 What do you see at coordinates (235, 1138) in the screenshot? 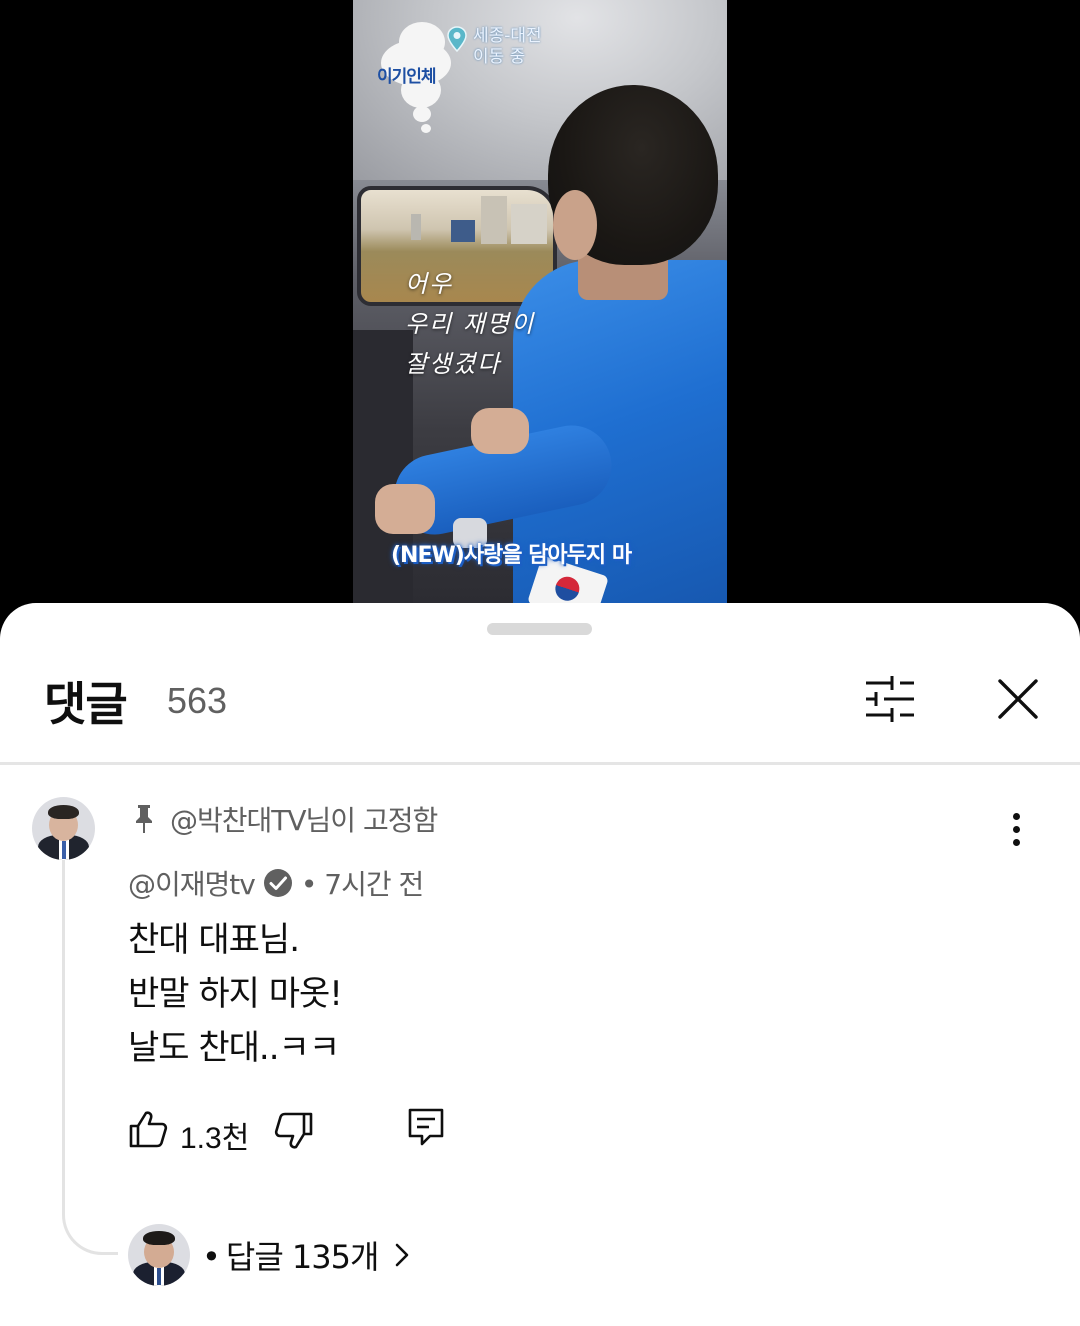
I see `like-count-unit: 천` at bounding box center [235, 1138].